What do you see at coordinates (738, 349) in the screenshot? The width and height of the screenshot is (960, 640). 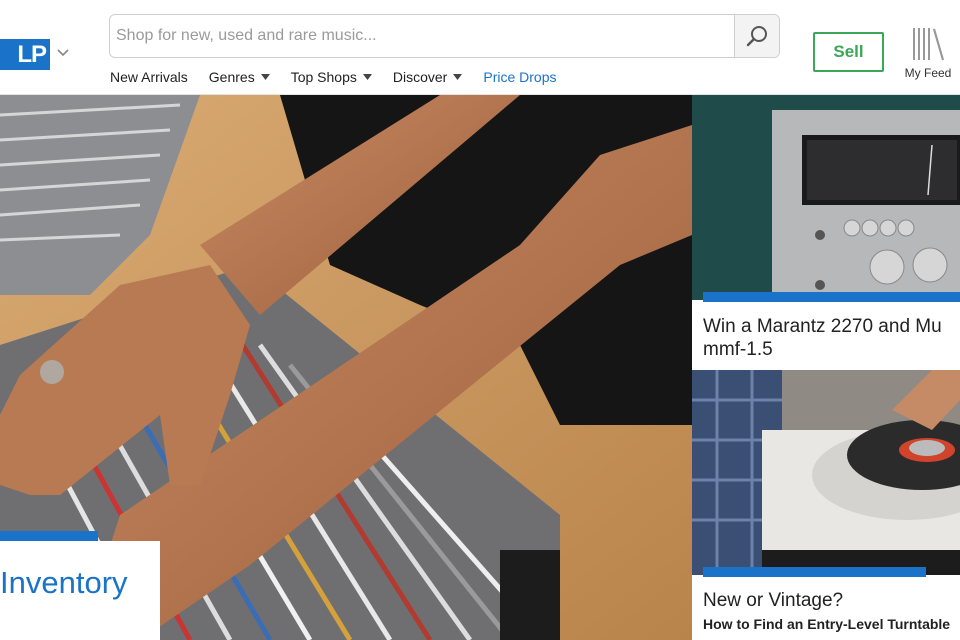 I see `card-title-line2: mmf-1.5` at bounding box center [738, 349].